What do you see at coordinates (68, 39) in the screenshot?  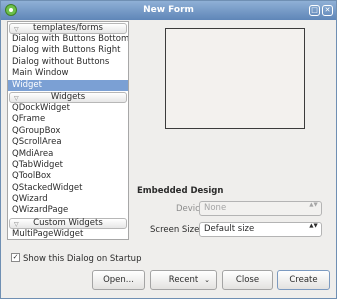 I see `template-list-item: Dialog with Buttons Bottom` at bounding box center [68, 39].